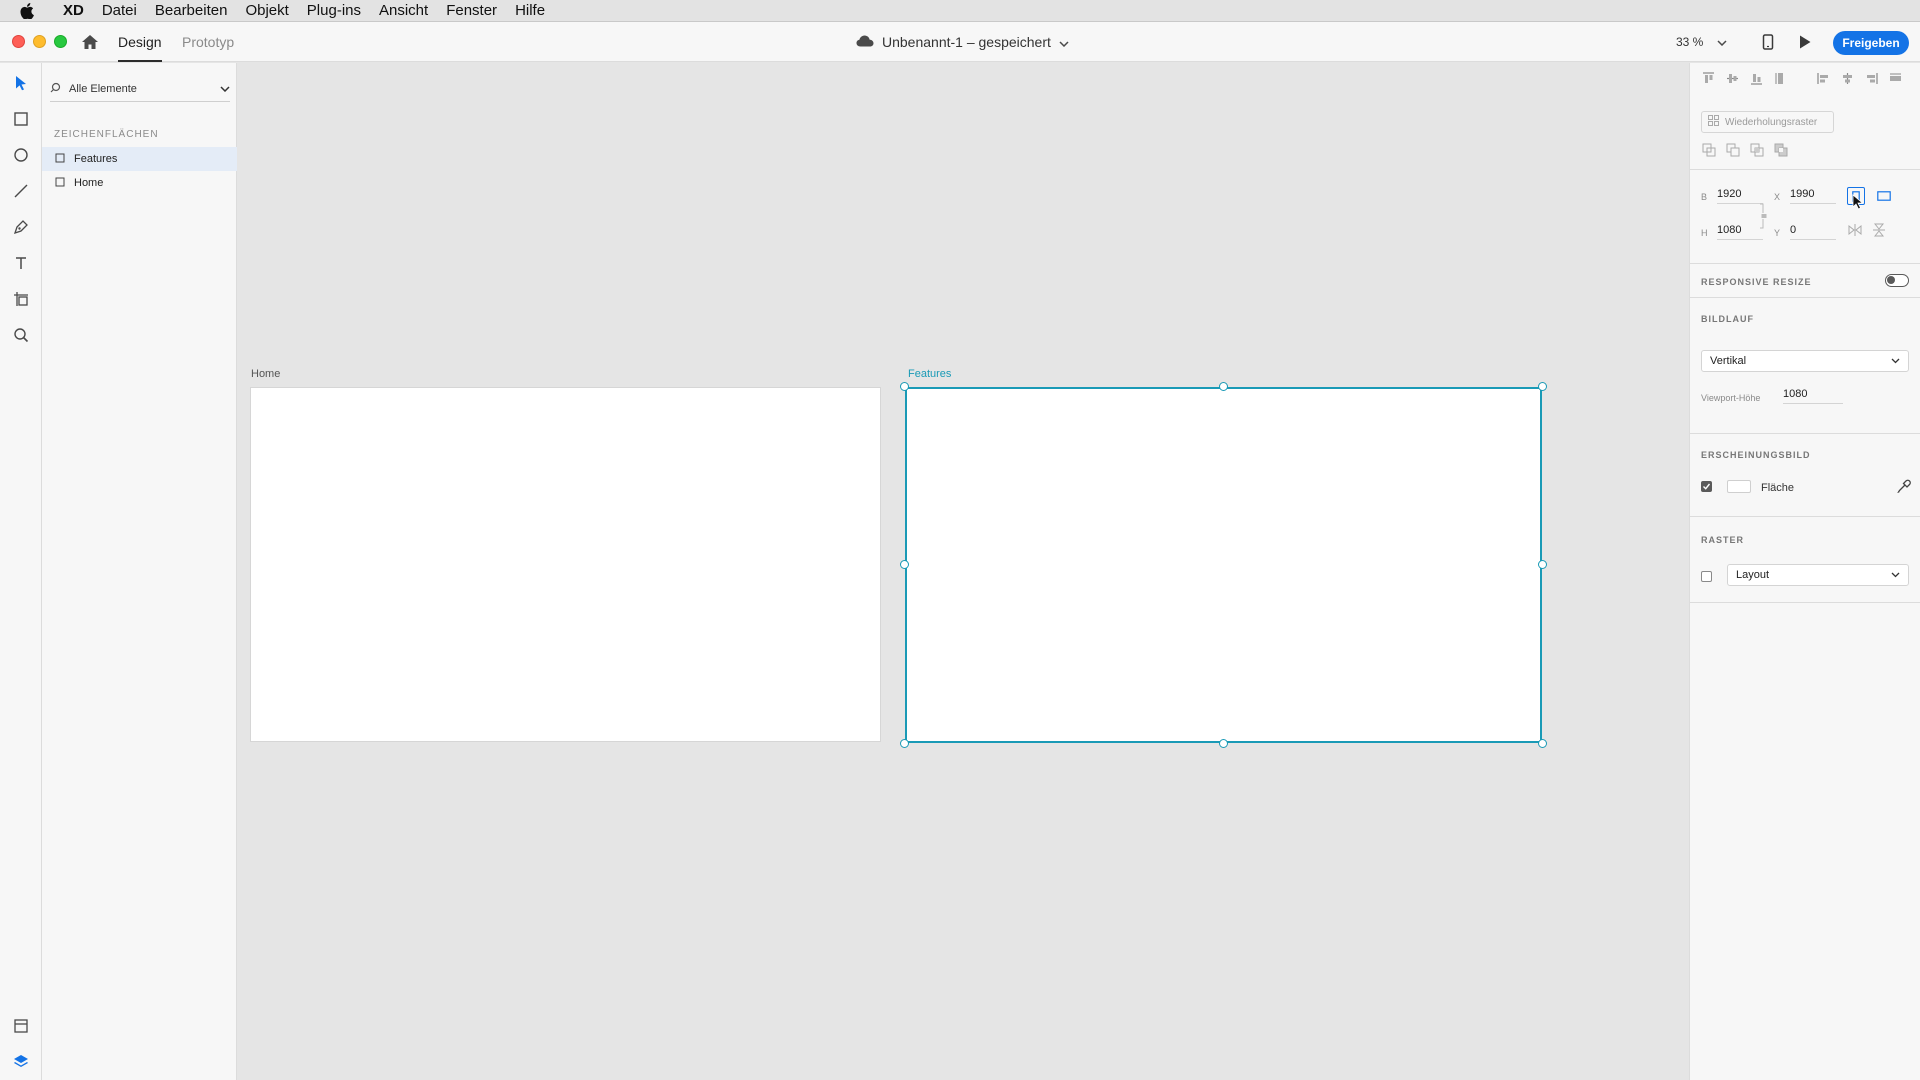 This screenshot has width=1920, height=1080. Describe the element at coordinates (1904, 487) in the screenshot. I see `eyedropper-icon` at that location.